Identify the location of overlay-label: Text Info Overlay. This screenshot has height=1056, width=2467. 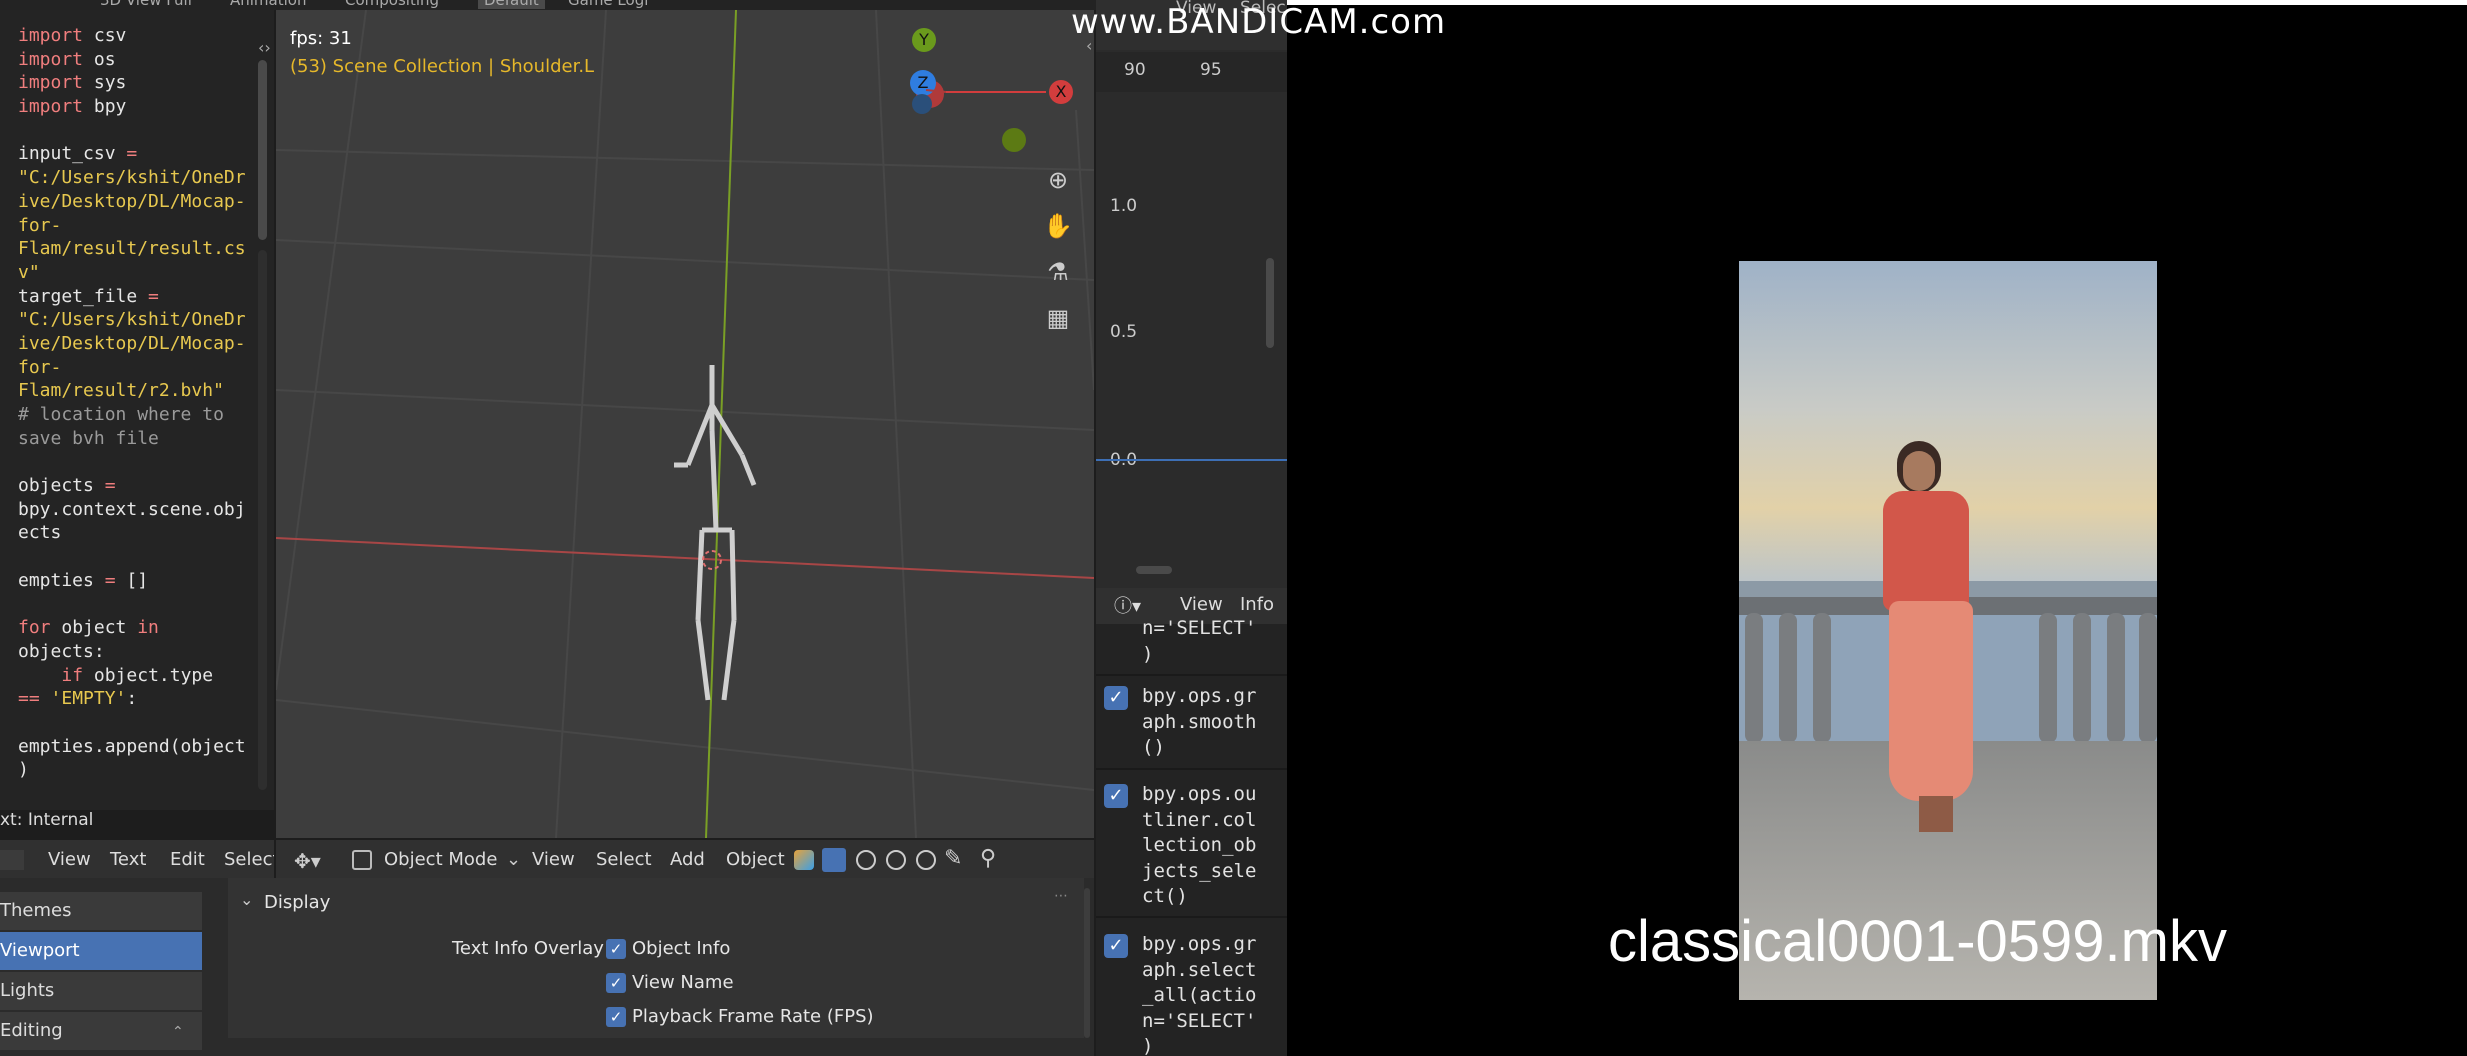
(528, 948).